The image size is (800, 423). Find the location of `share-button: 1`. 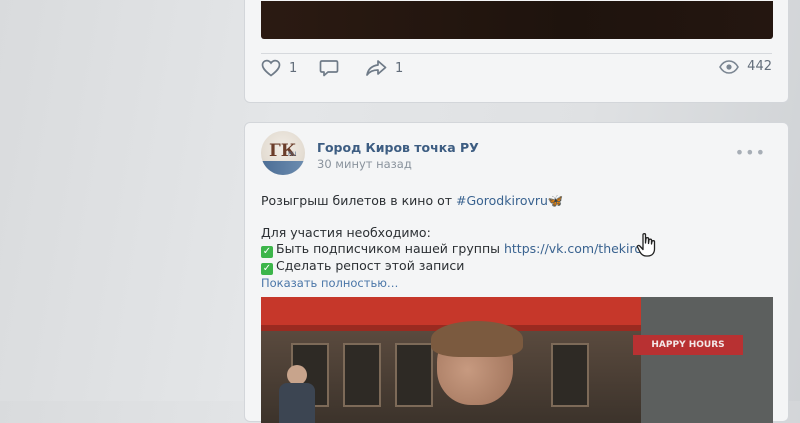

share-button: 1 is located at coordinates (384, 68).